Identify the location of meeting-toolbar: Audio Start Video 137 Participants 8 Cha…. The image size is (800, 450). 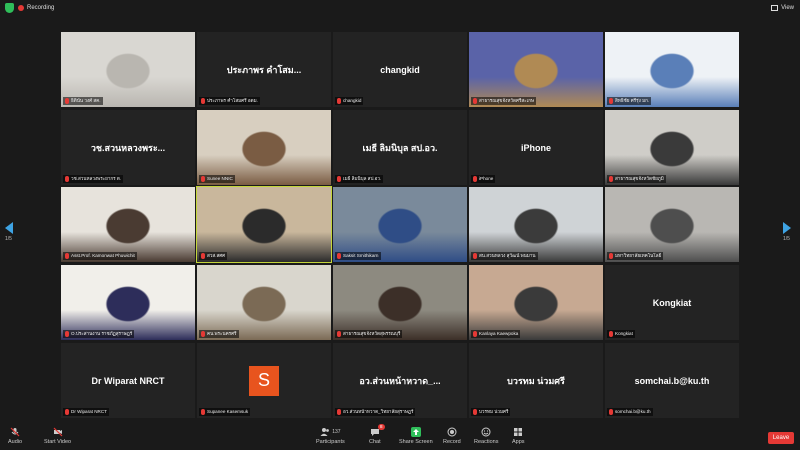
(400, 437).